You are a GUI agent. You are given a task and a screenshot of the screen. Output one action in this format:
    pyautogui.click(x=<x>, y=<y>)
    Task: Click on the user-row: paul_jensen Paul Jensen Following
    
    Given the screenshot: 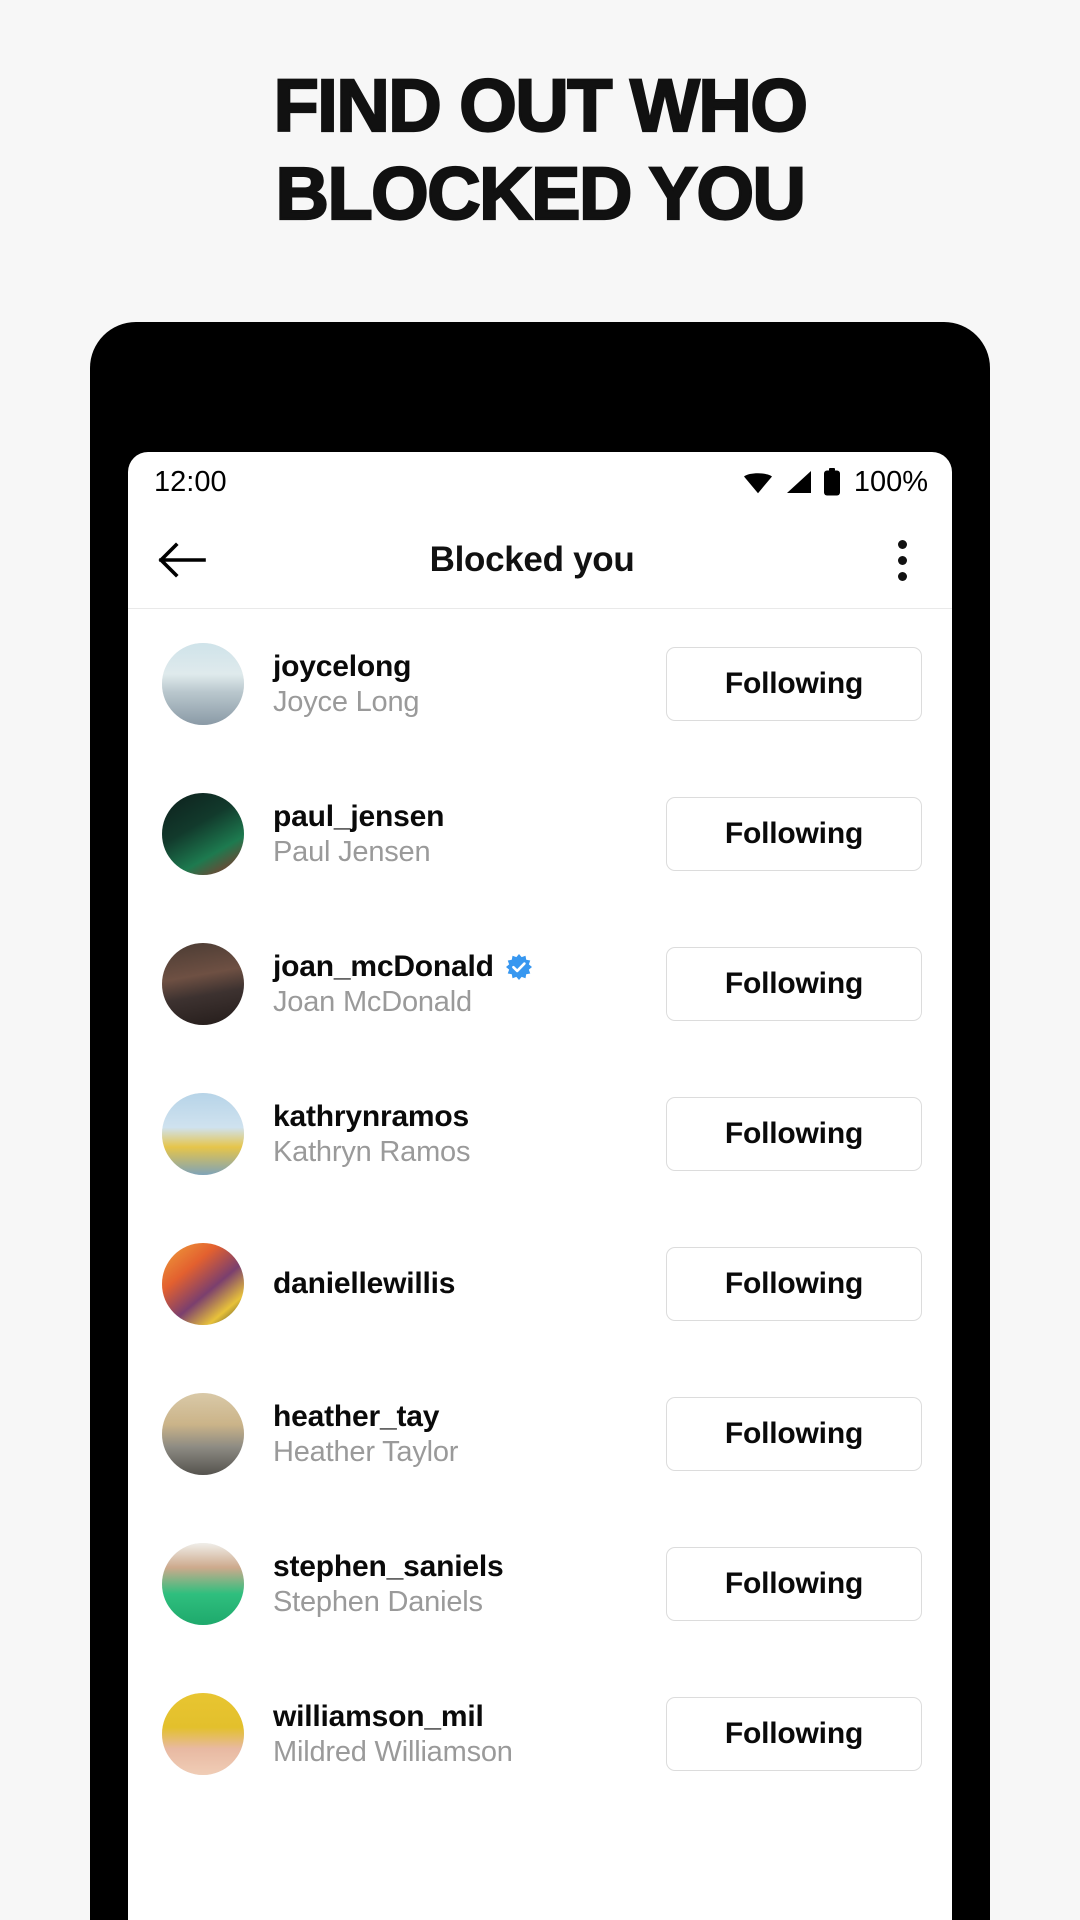 What is the action you would take?
    pyautogui.click(x=540, y=834)
    